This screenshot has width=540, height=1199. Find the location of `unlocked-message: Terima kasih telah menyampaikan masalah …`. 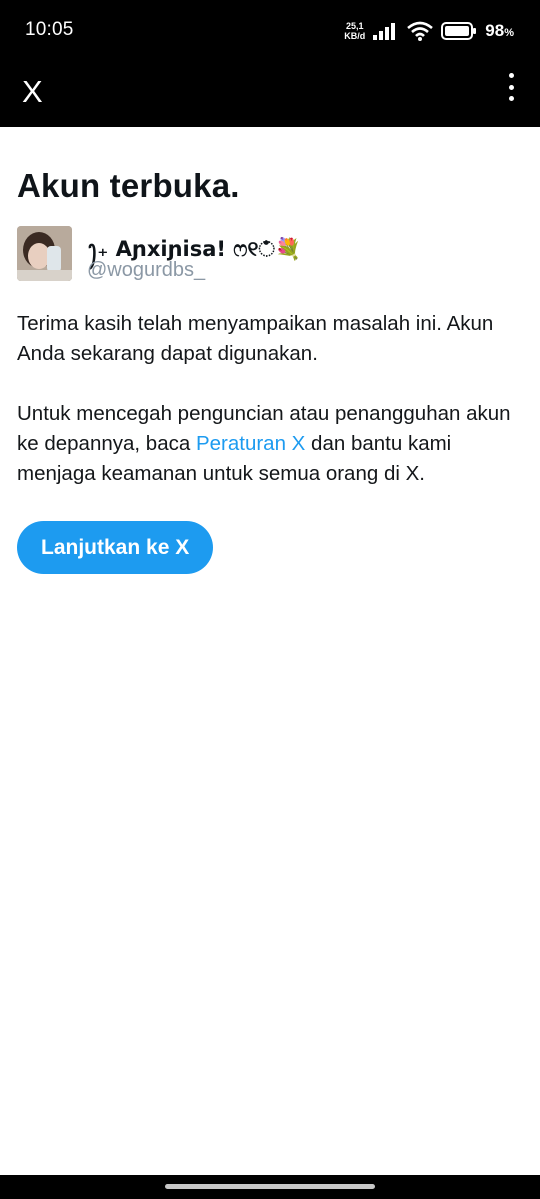

unlocked-message: Terima kasih telah menyampaikan masalah … is located at coordinates (255, 338).